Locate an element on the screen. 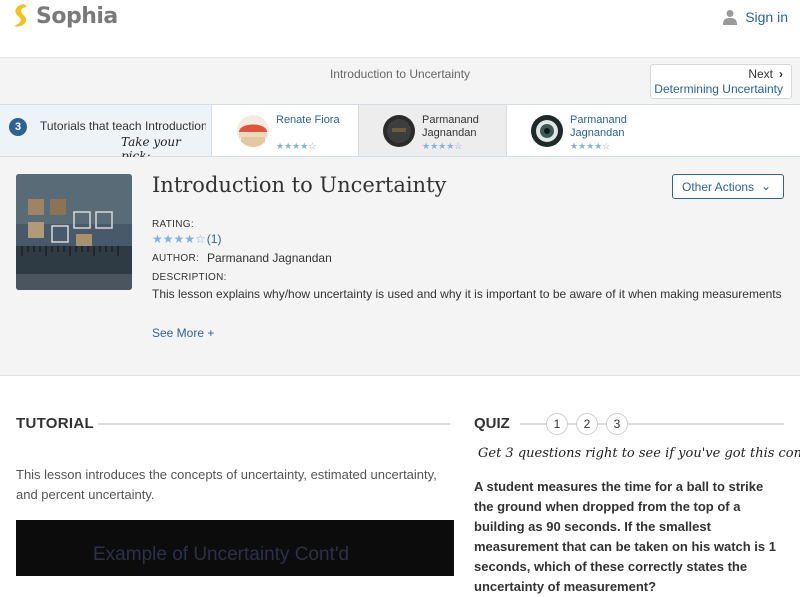  chevron-down-icon: ⌄ is located at coordinates (765, 186).